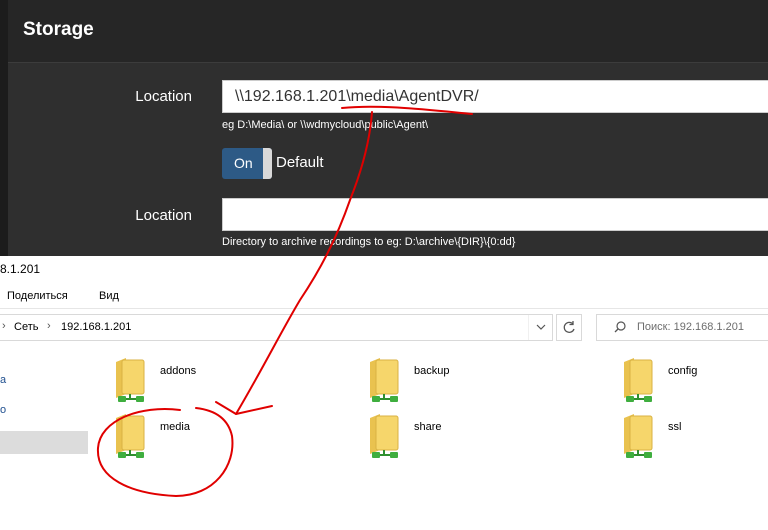 This screenshot has height=530, width=768. I want to click on refresh-button, so click(569, 327).